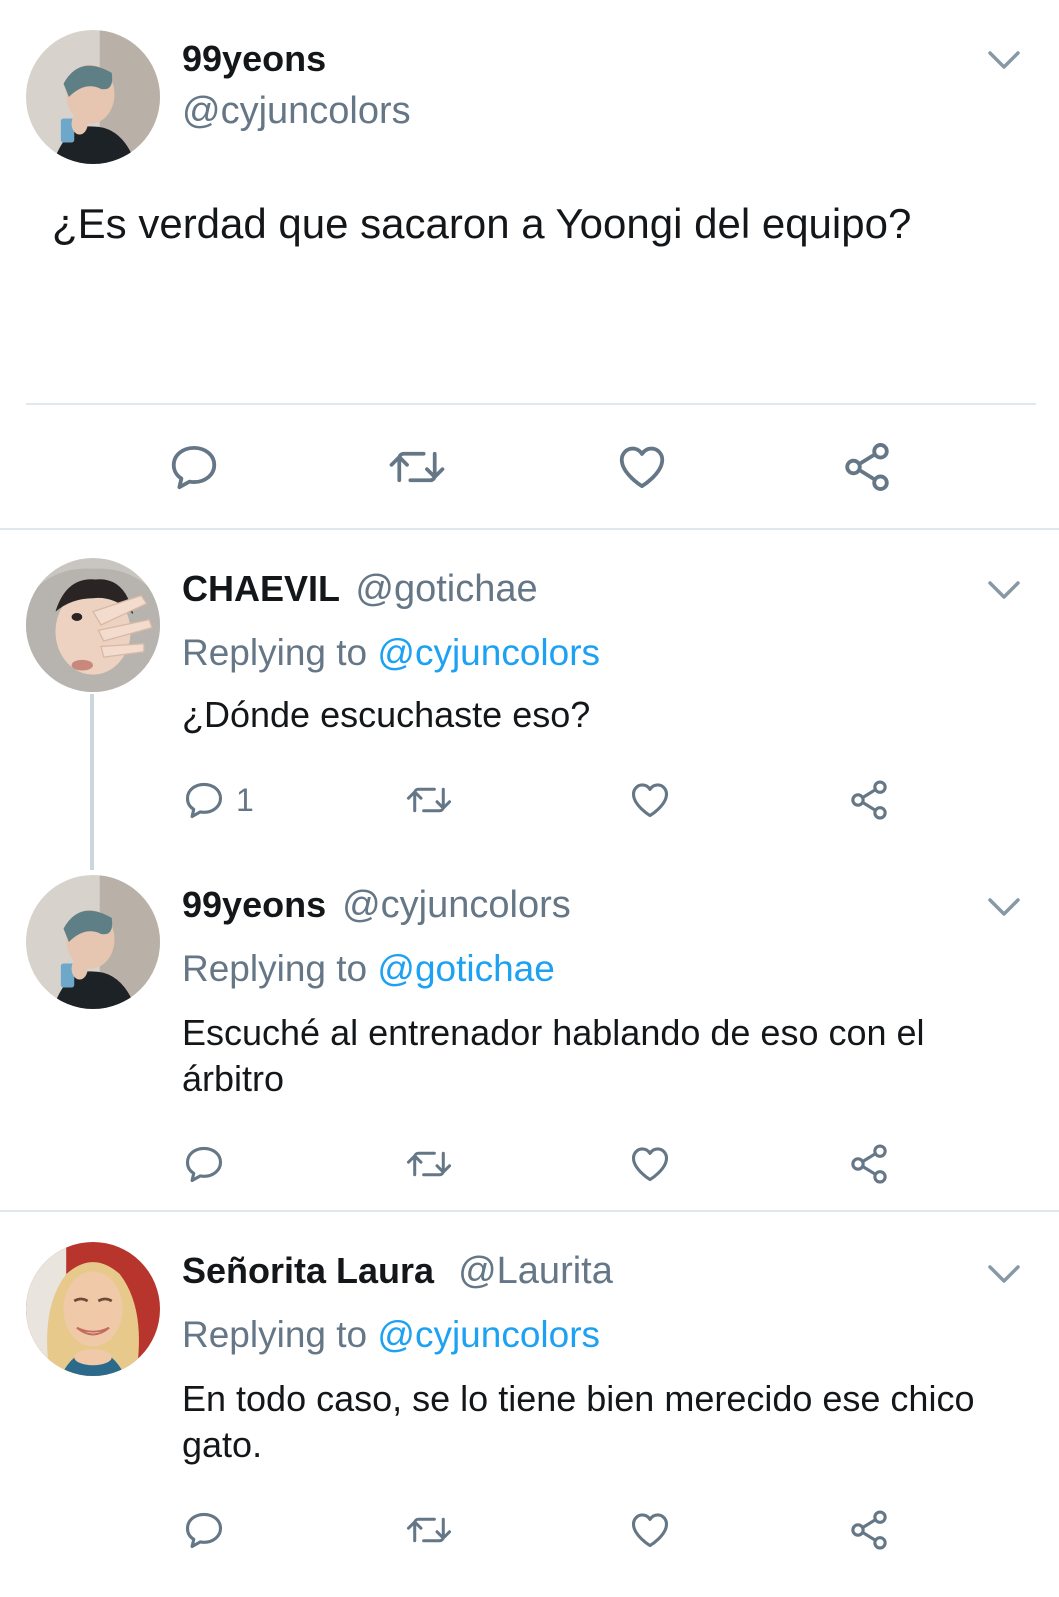 Image resolution: width=1059 pixels, height=1597 pixels. Describe the element at coordinates (92, 782) in the screenshot. I see `thread-line` at that location.